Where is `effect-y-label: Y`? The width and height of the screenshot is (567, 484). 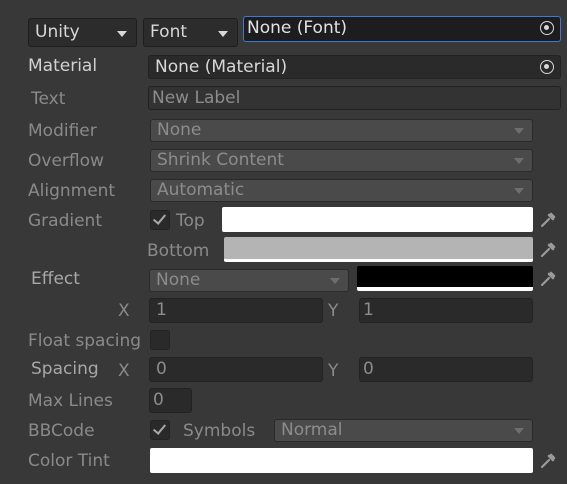
effect-y-label: Y is located at coordinates (333, 311).